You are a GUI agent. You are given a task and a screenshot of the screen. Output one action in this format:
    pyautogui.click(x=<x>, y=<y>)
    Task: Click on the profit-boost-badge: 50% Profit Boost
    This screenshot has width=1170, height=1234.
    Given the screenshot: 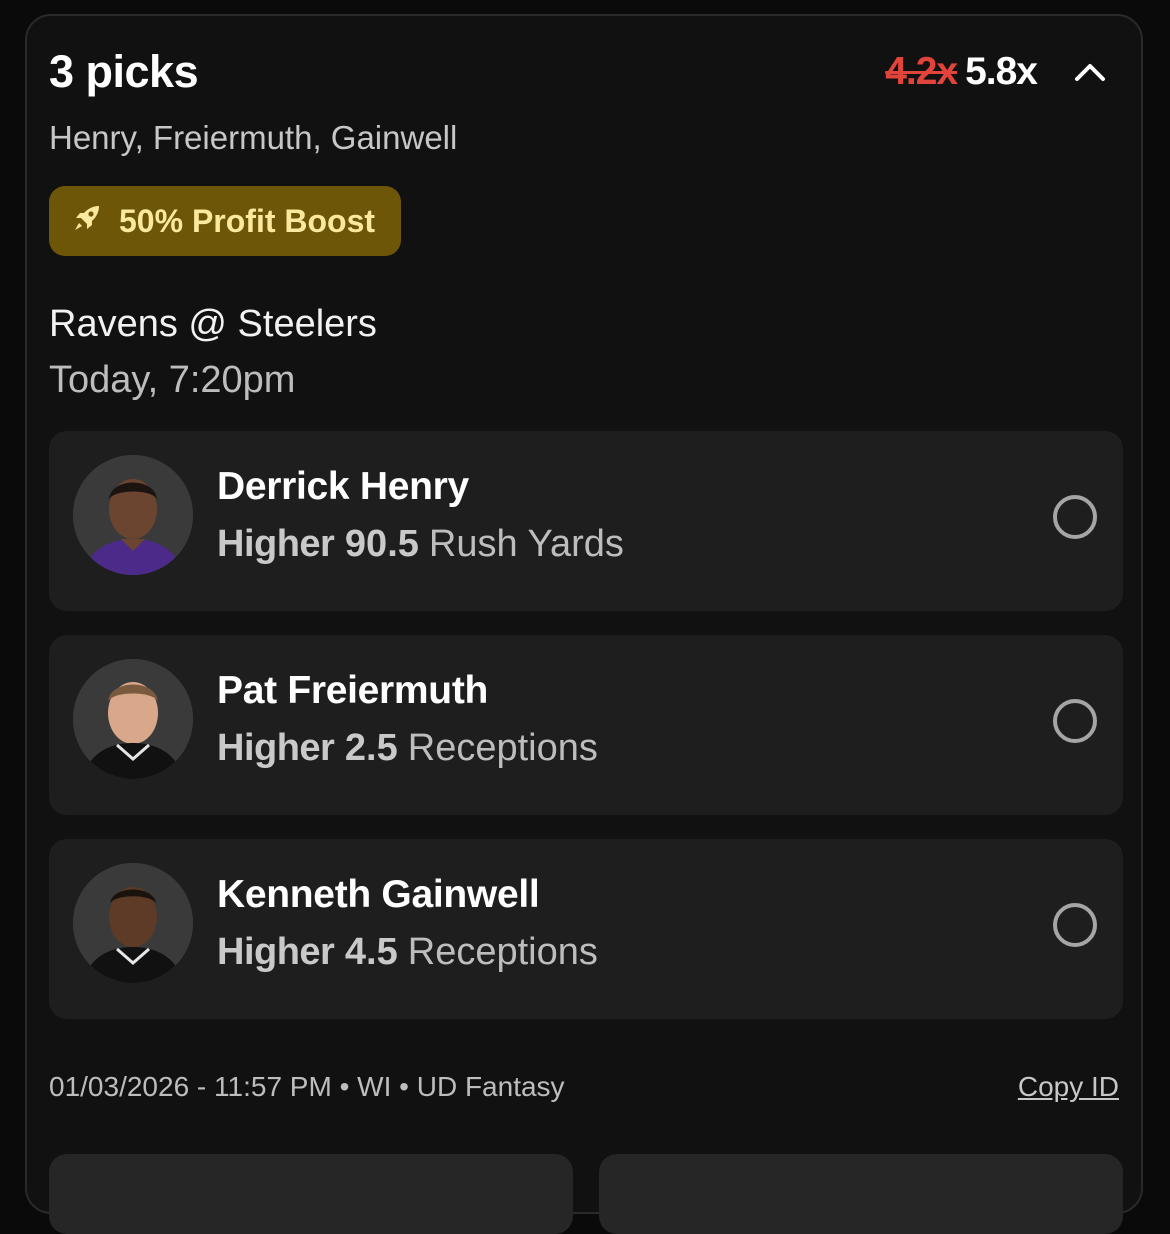 What is the action you would take?
    pyautogui.click(x=225, y=221)
    